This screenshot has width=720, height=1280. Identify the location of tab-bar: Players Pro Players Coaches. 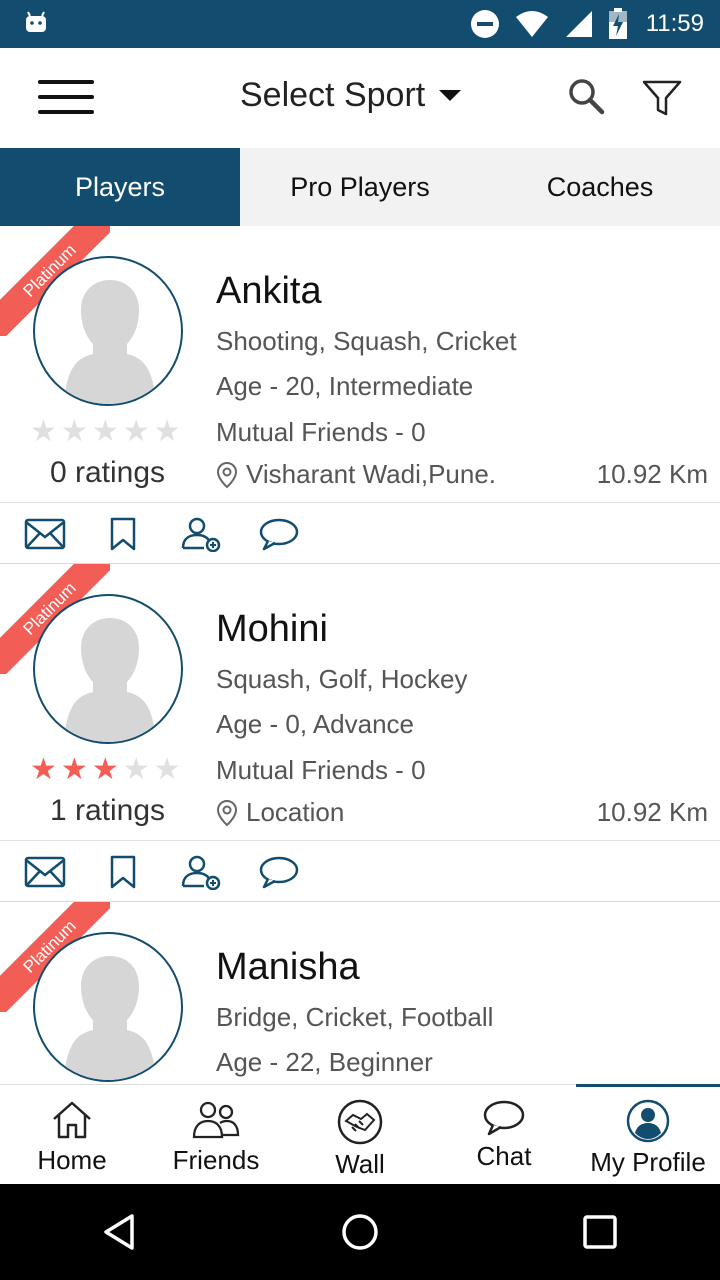
(360, 187).